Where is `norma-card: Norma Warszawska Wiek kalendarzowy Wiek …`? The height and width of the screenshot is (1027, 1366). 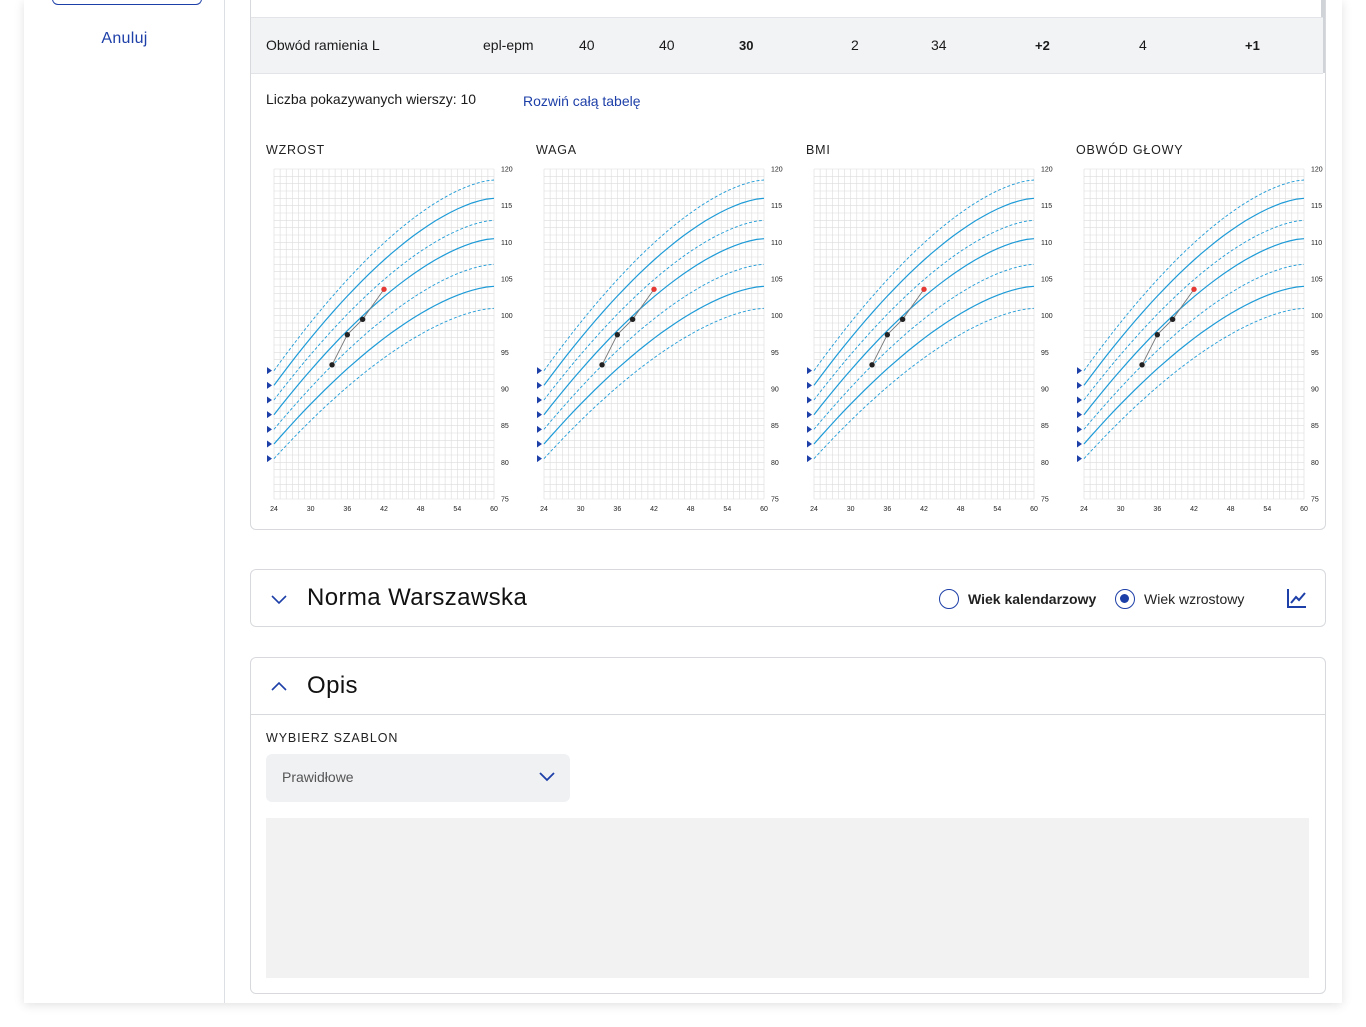 norma-card: Norma Warszawska Wiek kalendarzowy Wiek … is located at coordinates (788, 598).